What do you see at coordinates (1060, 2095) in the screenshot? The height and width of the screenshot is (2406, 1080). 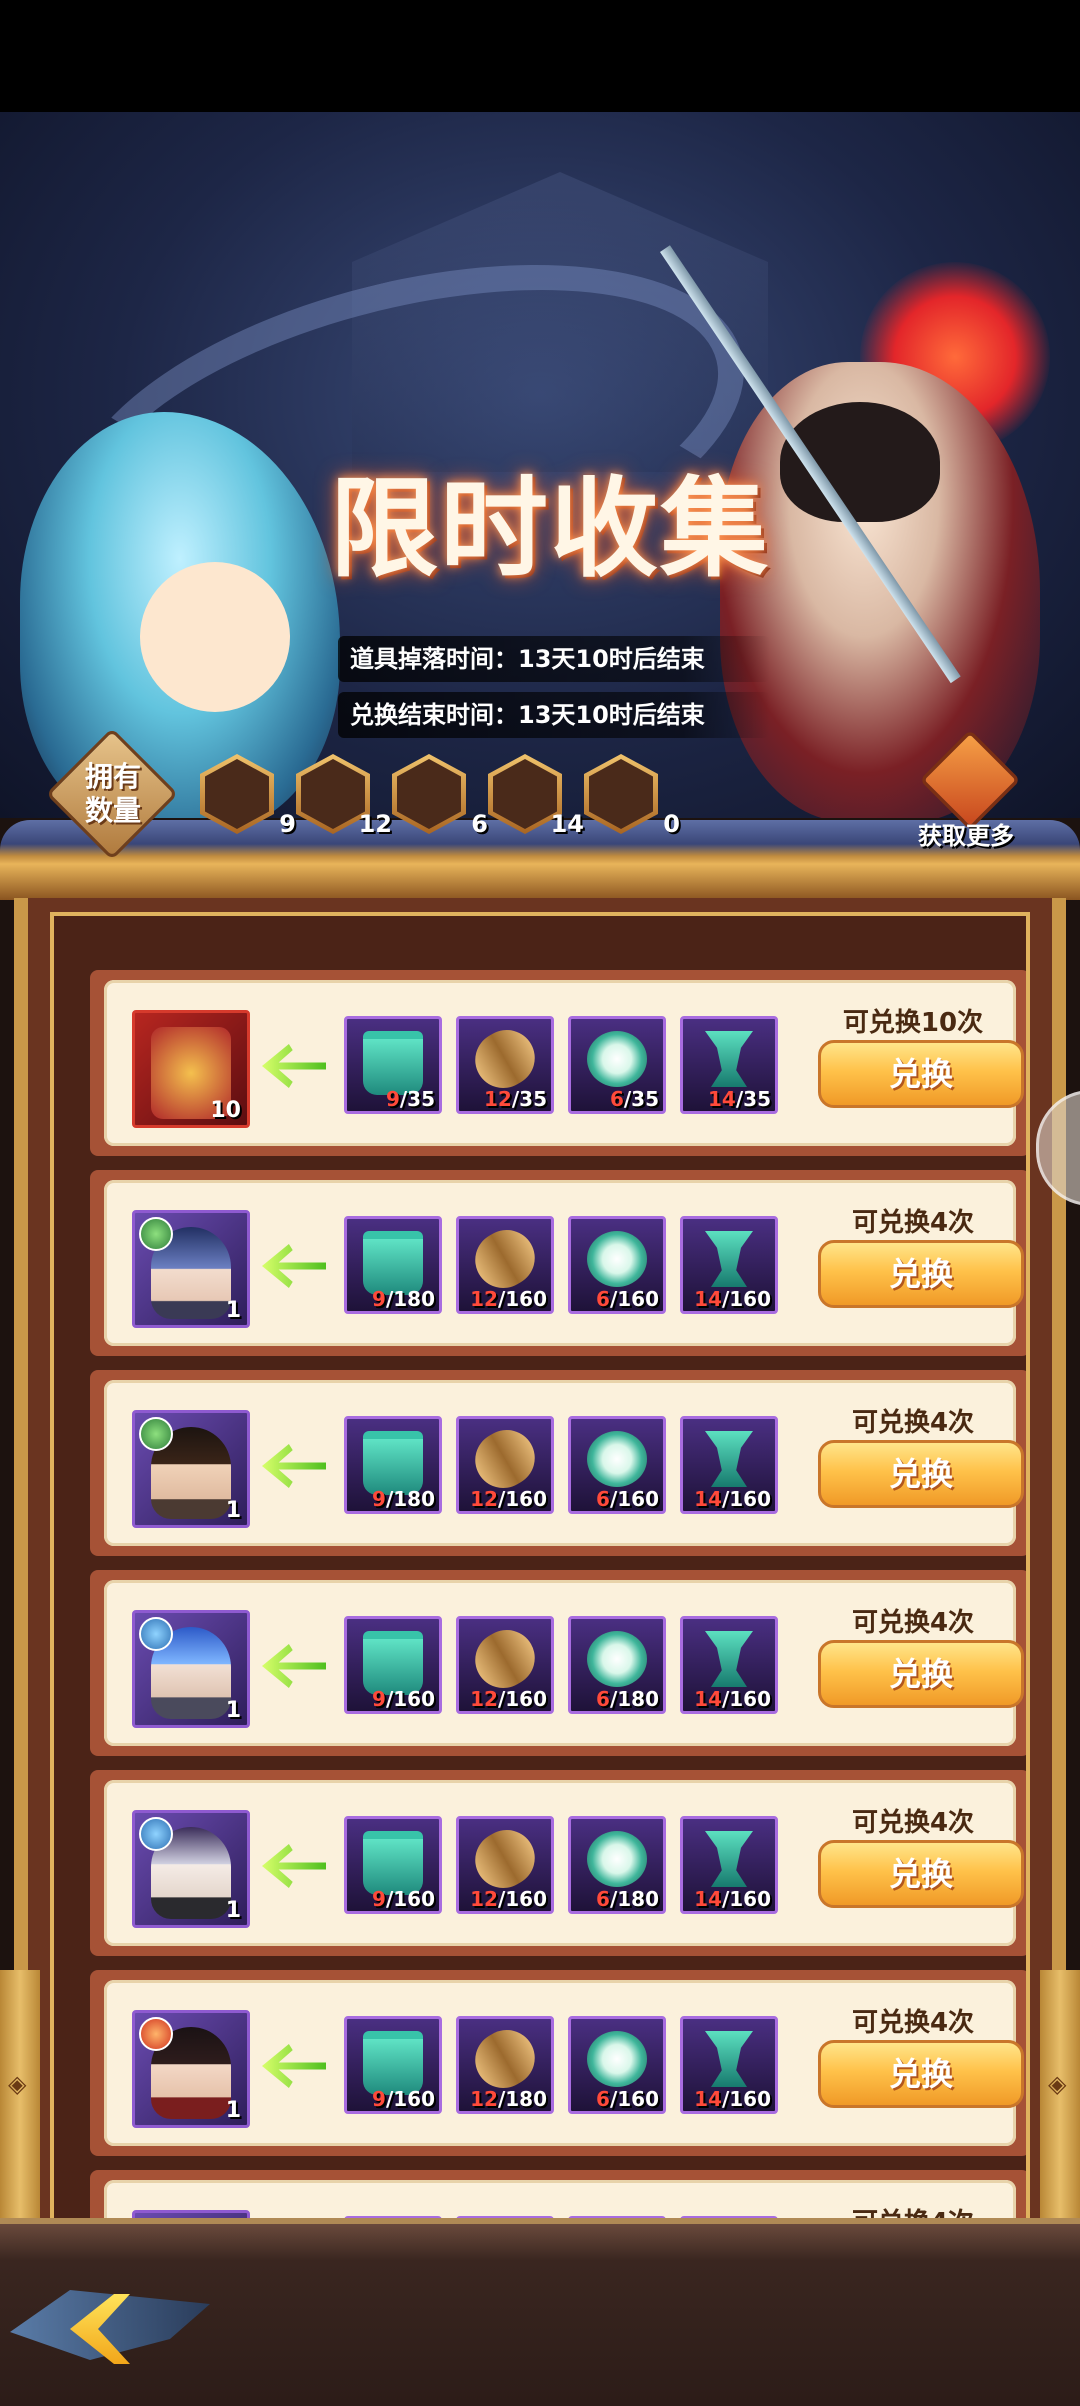 I see `frame-pillar-right: ◈` at bounding box center [1060, 2095].